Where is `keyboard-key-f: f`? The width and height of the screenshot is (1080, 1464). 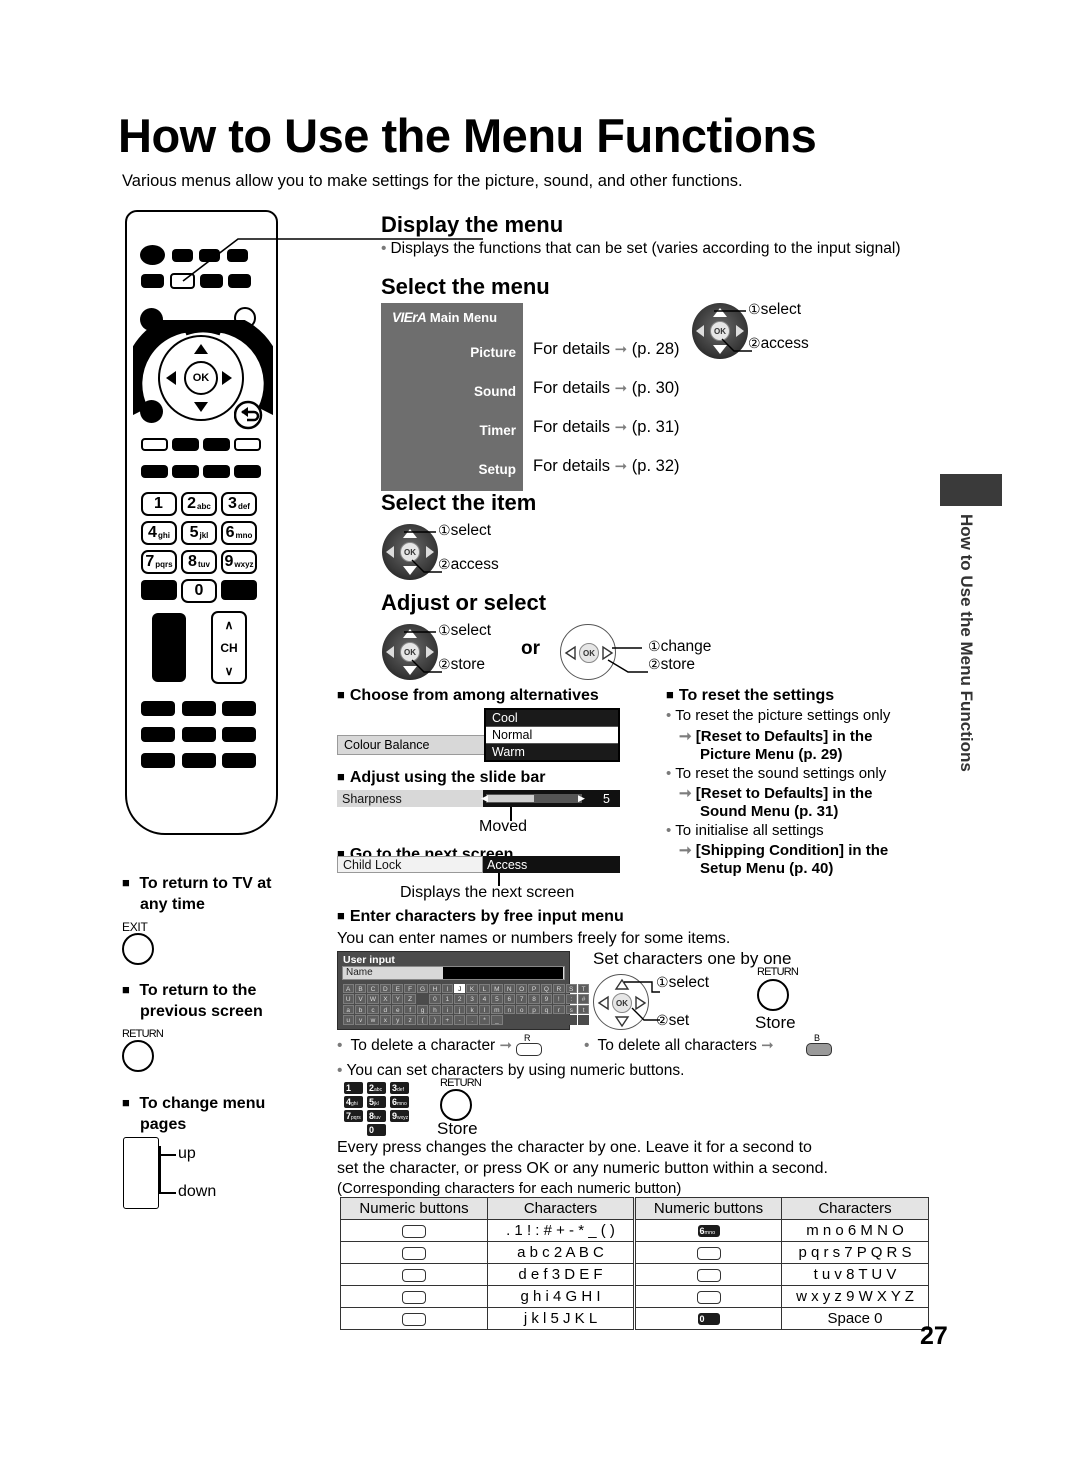
keyboard-key-f: f is located at coordinates (410, 1009).